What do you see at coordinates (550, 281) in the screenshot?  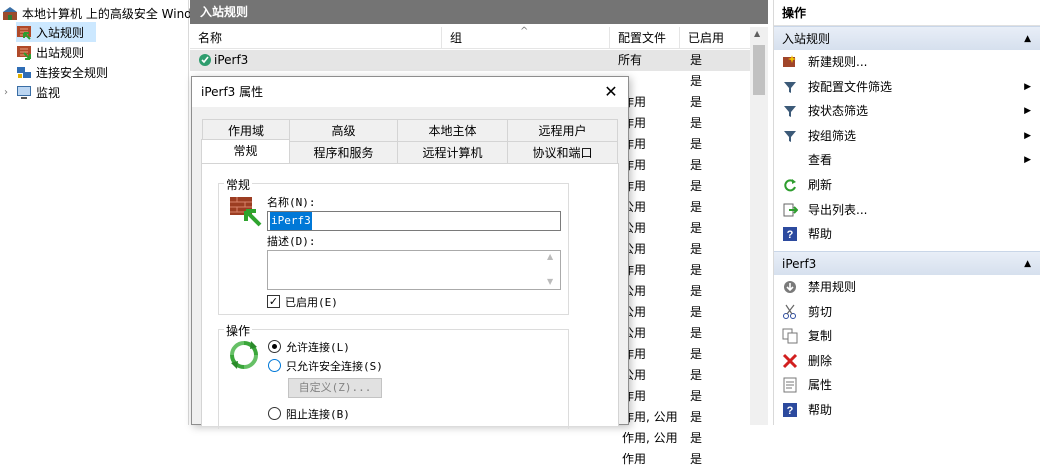 I see `scroll-down-icon: ▼` at bounding box center [550, 281].